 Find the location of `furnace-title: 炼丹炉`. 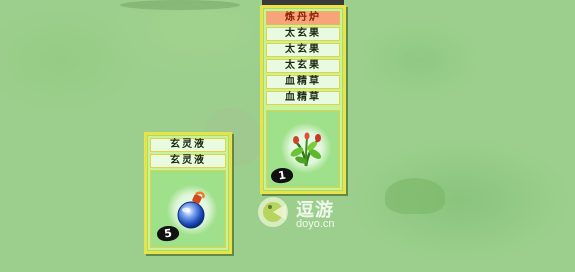

furnace-title: 炼丹炉 is located at coordinates (303, 18).